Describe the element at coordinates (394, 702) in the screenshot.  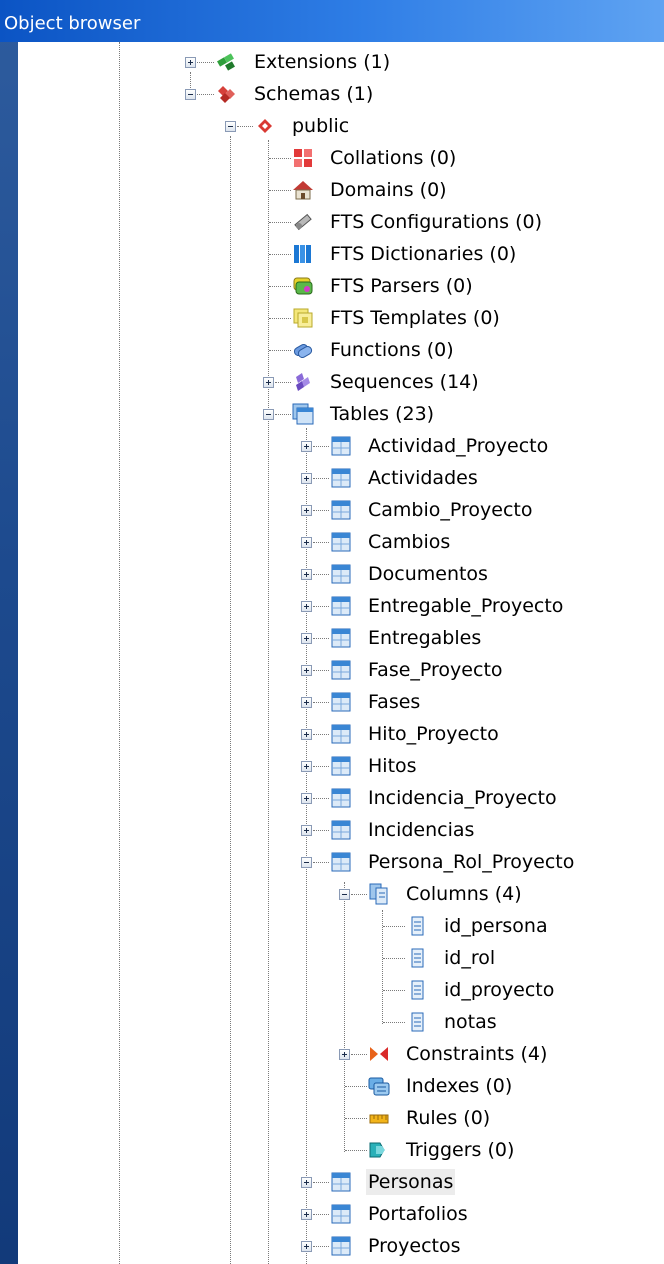
I see `tree-node-label: Fases` at that location.